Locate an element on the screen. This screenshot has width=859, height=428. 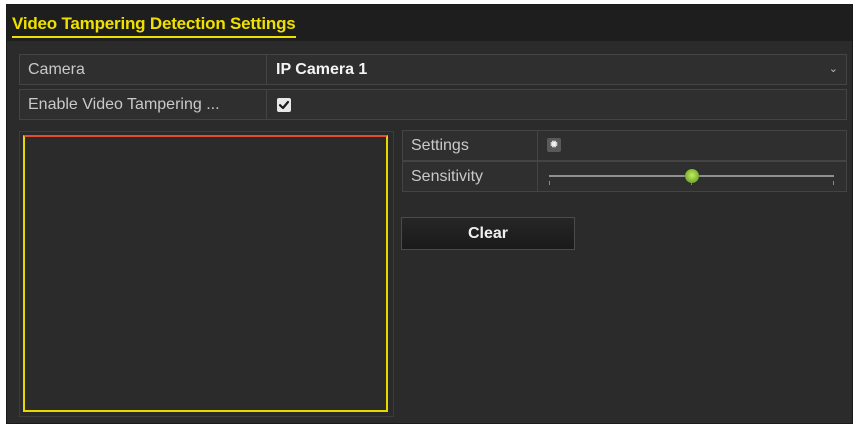
enable-tampering-checkbox is located at coordinates (284, 105).